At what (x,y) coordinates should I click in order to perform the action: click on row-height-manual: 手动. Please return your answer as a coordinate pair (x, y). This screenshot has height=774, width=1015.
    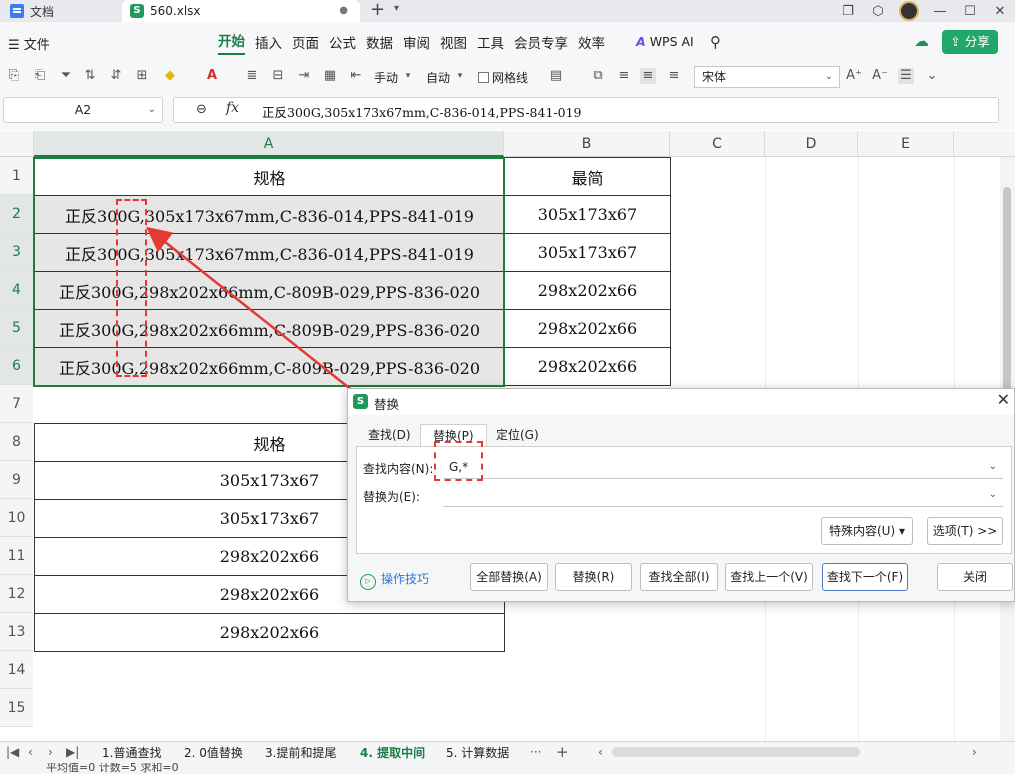
    Looking at the image, I should click on (386, 77).